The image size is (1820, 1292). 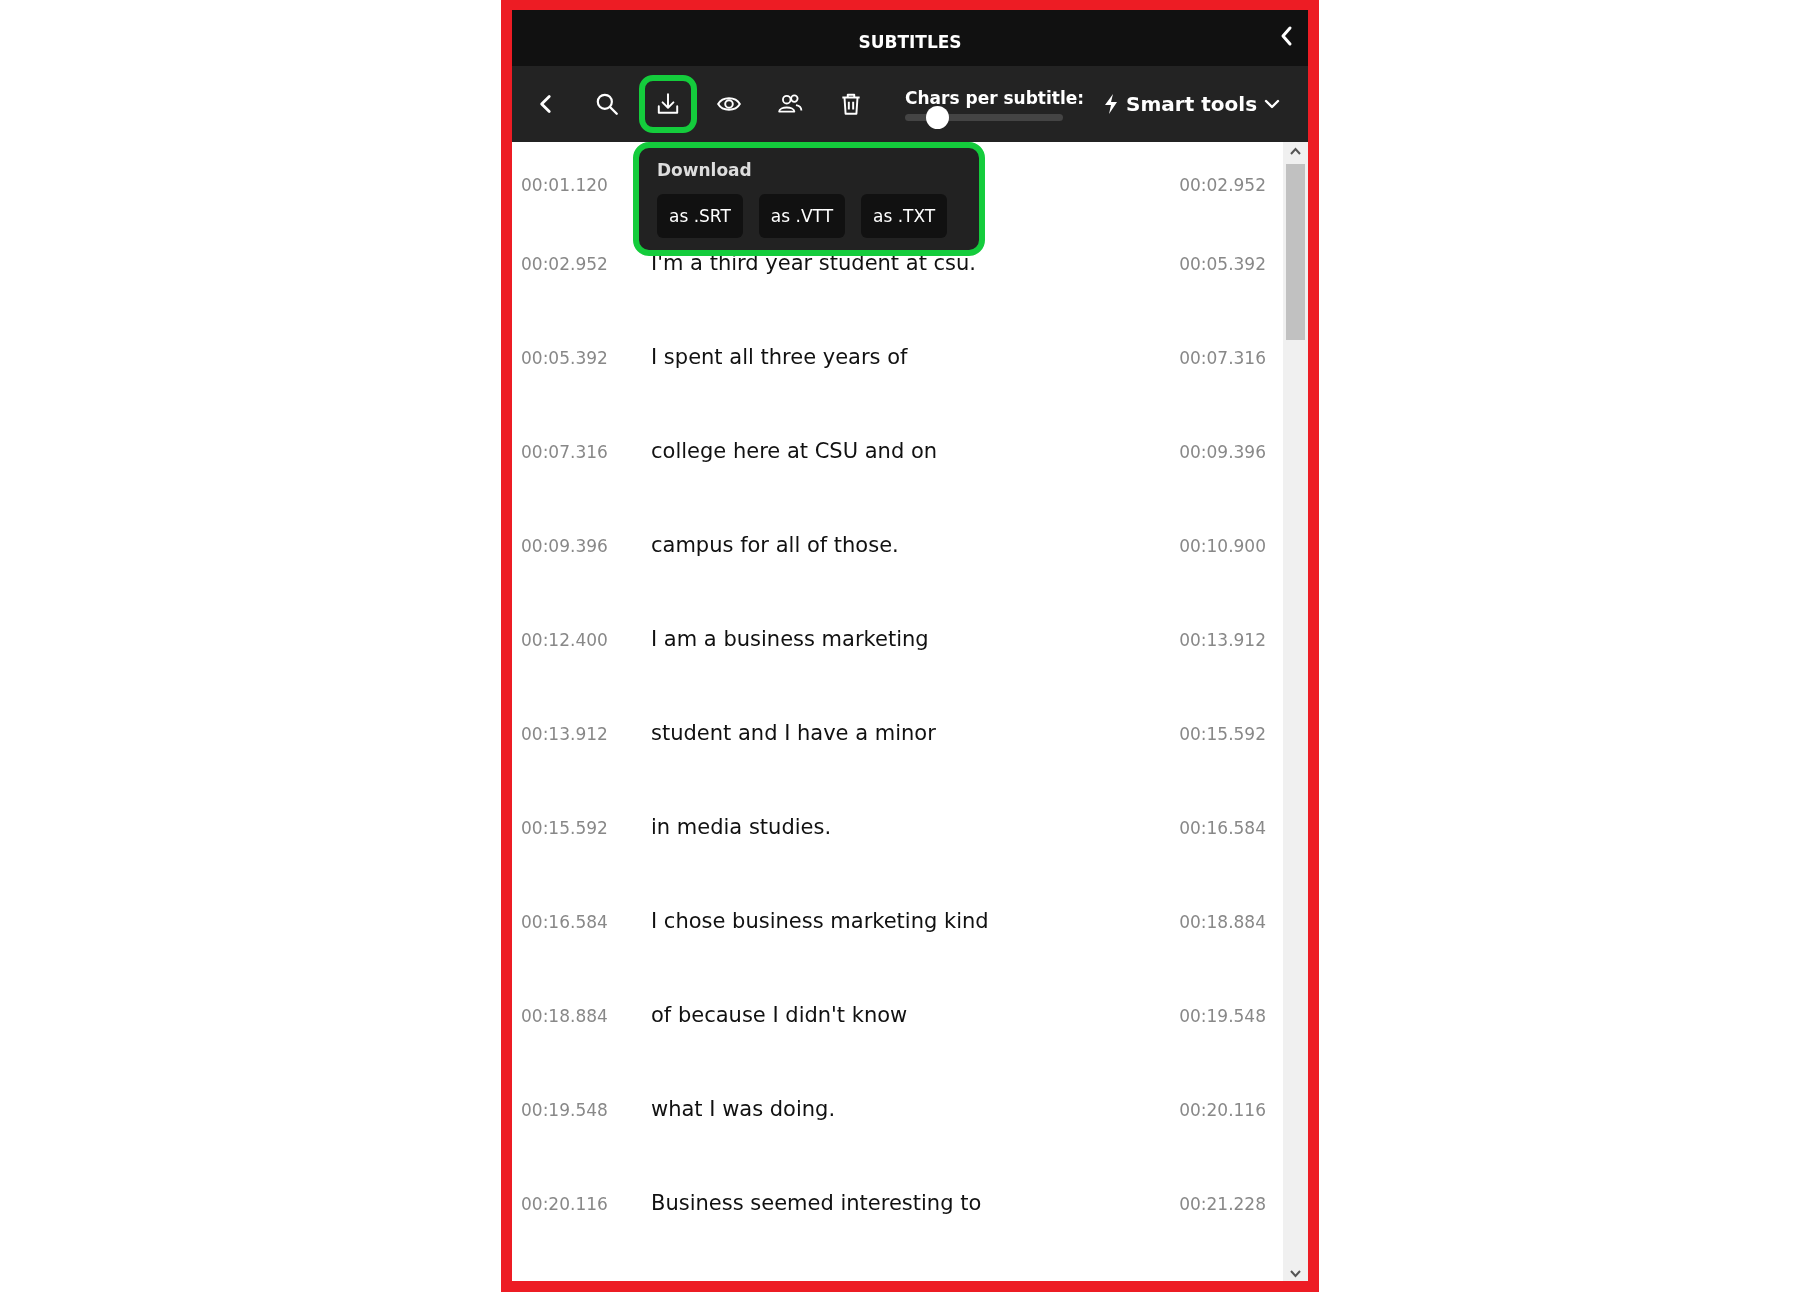 What do you see at coordinates (565, 1015) in the screenshot?
I see `start-time: 00:18.884` at bounding box center [565, 1015].